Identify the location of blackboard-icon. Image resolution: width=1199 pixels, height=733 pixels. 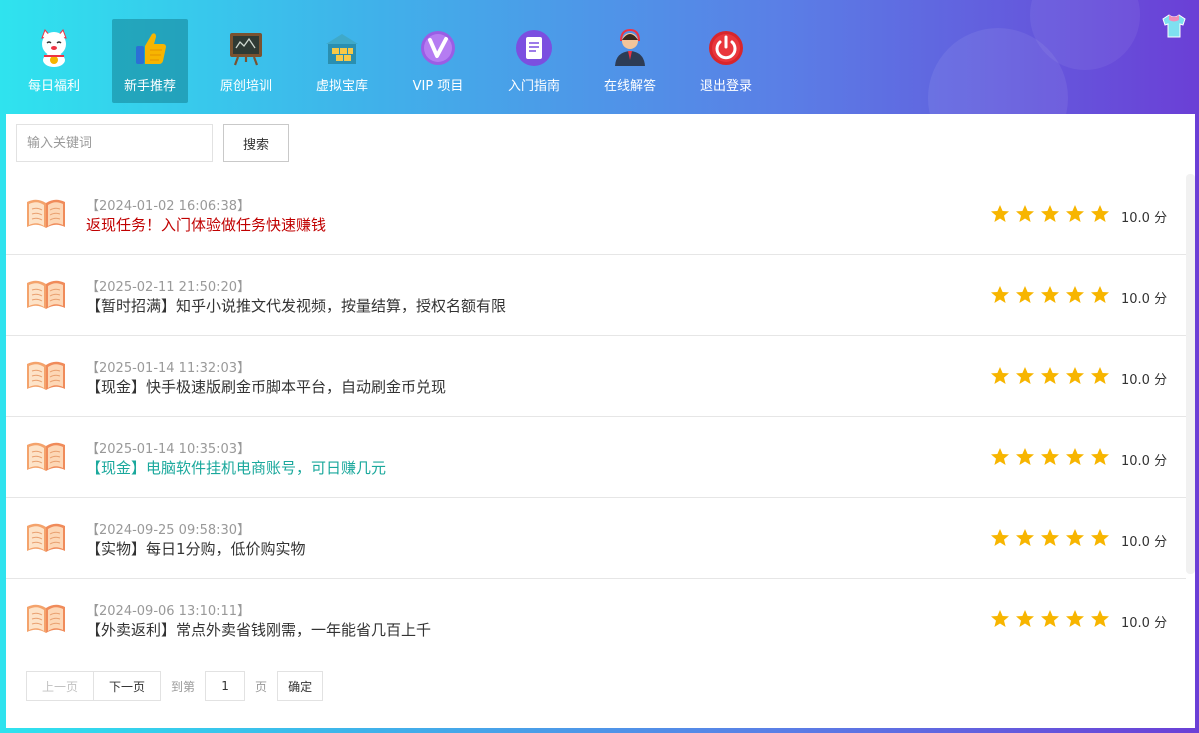
(246, 49).